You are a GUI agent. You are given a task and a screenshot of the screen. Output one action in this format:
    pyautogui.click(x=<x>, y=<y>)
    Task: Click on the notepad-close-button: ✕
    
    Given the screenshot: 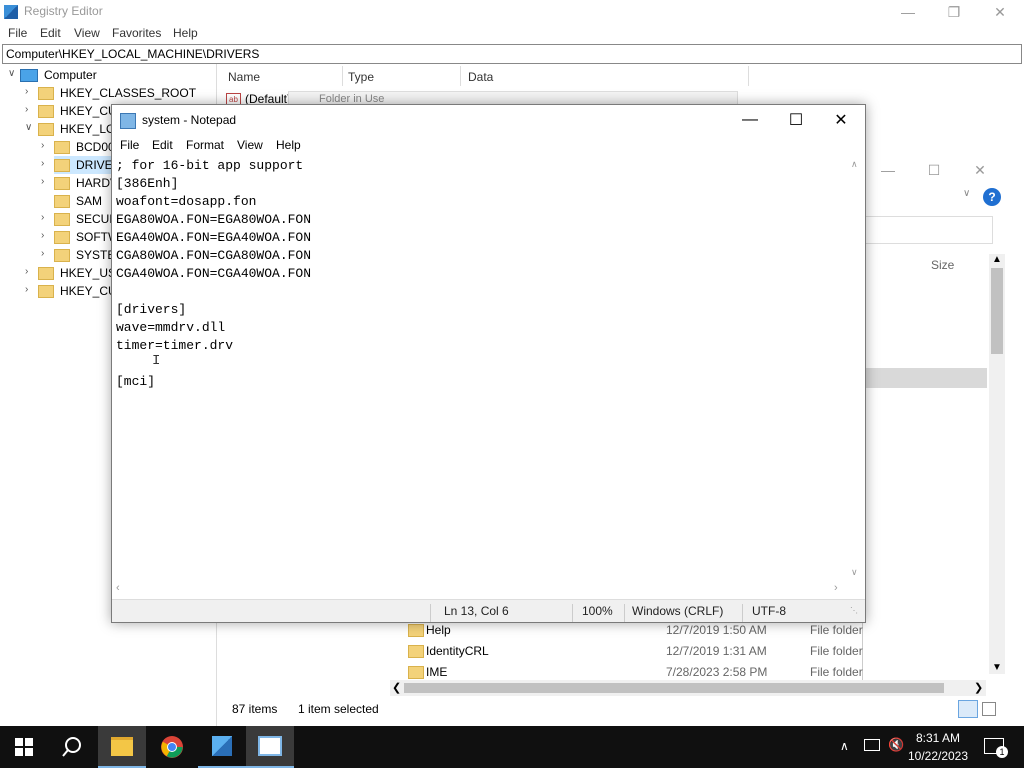 What is the action you would take?
    pyautogui.click(x=841, y=120)
    